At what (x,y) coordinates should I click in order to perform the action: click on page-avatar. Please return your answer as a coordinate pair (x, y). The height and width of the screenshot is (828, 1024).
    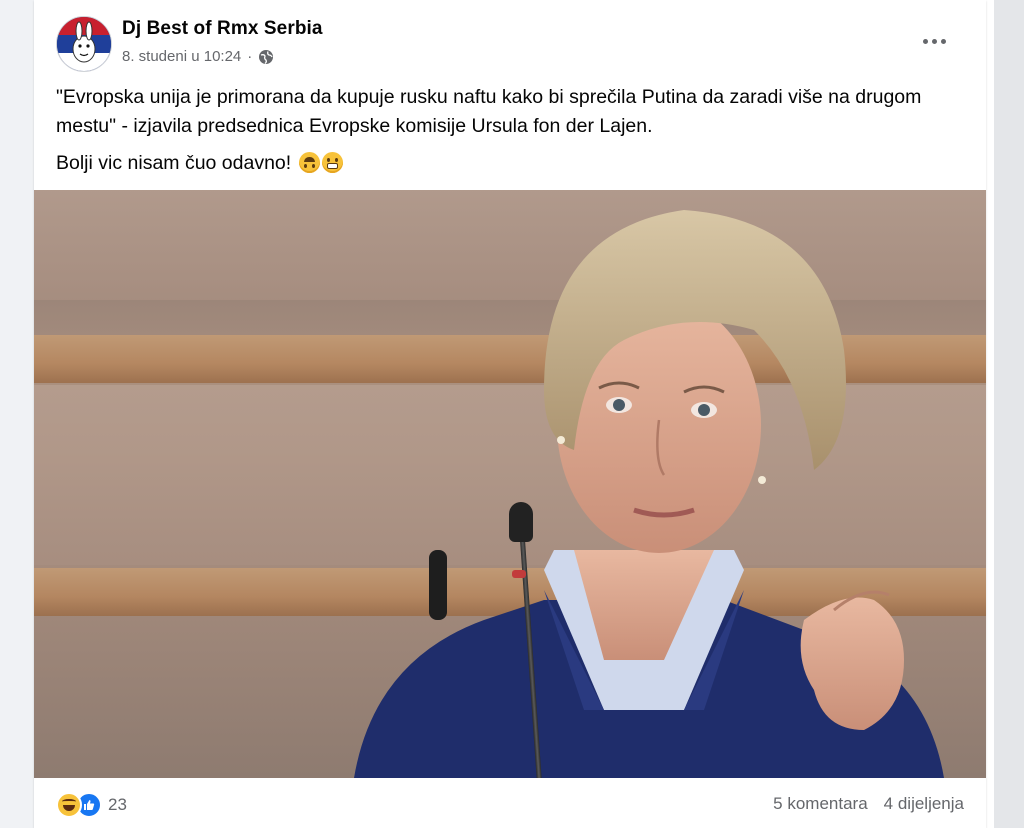
    Looking at the image, I should click on (84, 44).